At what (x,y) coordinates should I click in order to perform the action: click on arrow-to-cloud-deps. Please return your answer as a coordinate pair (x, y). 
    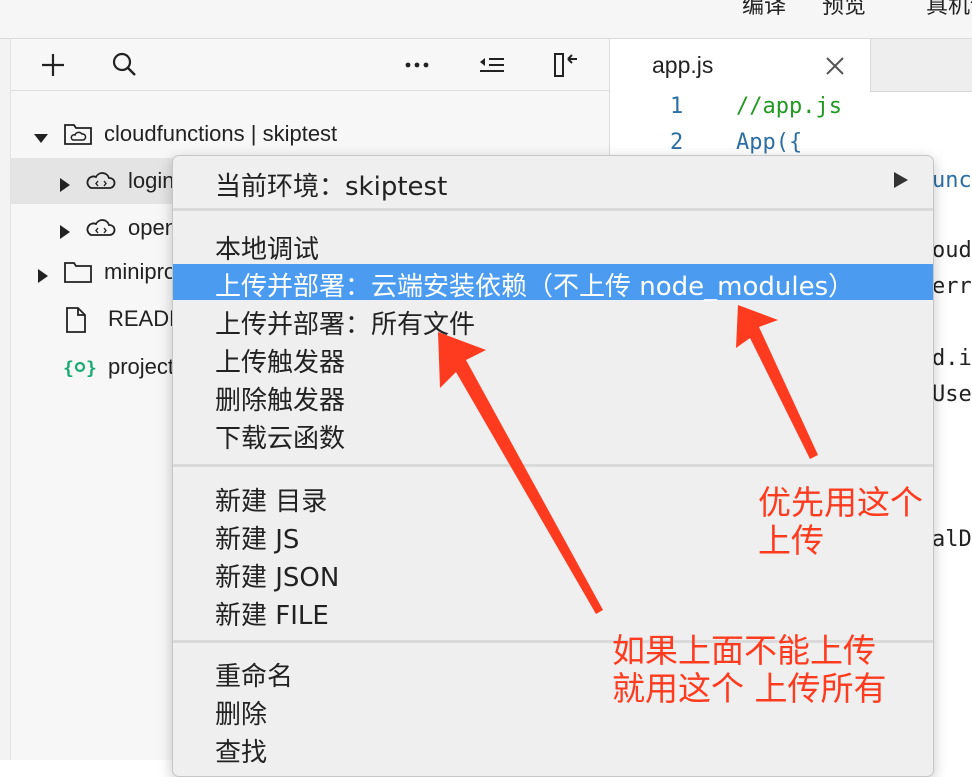
    Looking at the image, I should click on (777, 382).